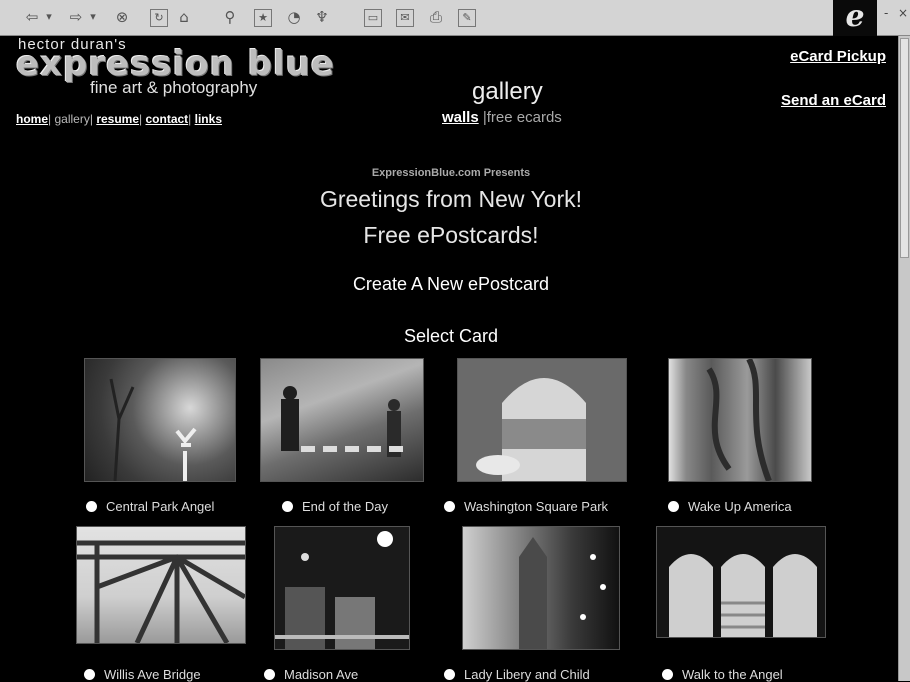 The width and height of the screenshot is (910, 682). Describe the element at coordinates (460, 117) in the screenshot. I see `walls-link: walls` at that location.